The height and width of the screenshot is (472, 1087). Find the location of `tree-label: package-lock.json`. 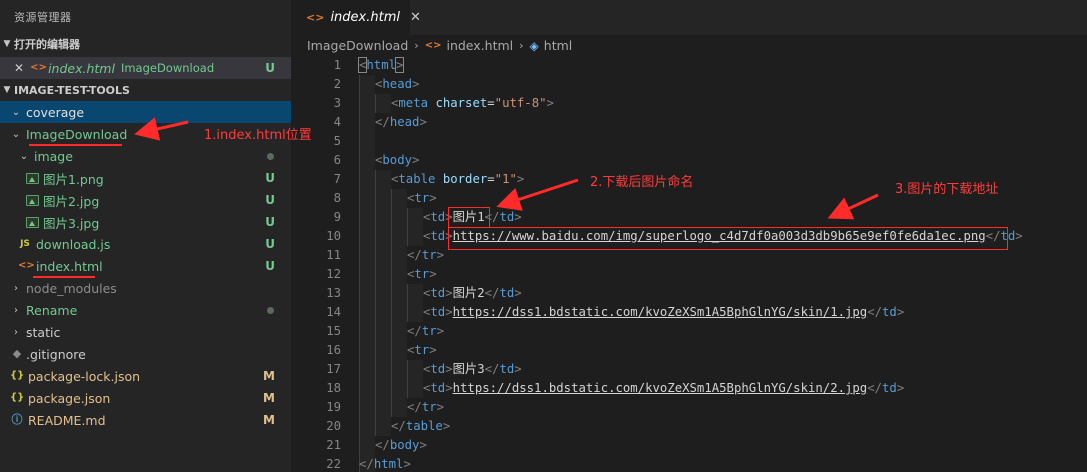

tree-label: package-lock.json is located at coordinates (84, 376).